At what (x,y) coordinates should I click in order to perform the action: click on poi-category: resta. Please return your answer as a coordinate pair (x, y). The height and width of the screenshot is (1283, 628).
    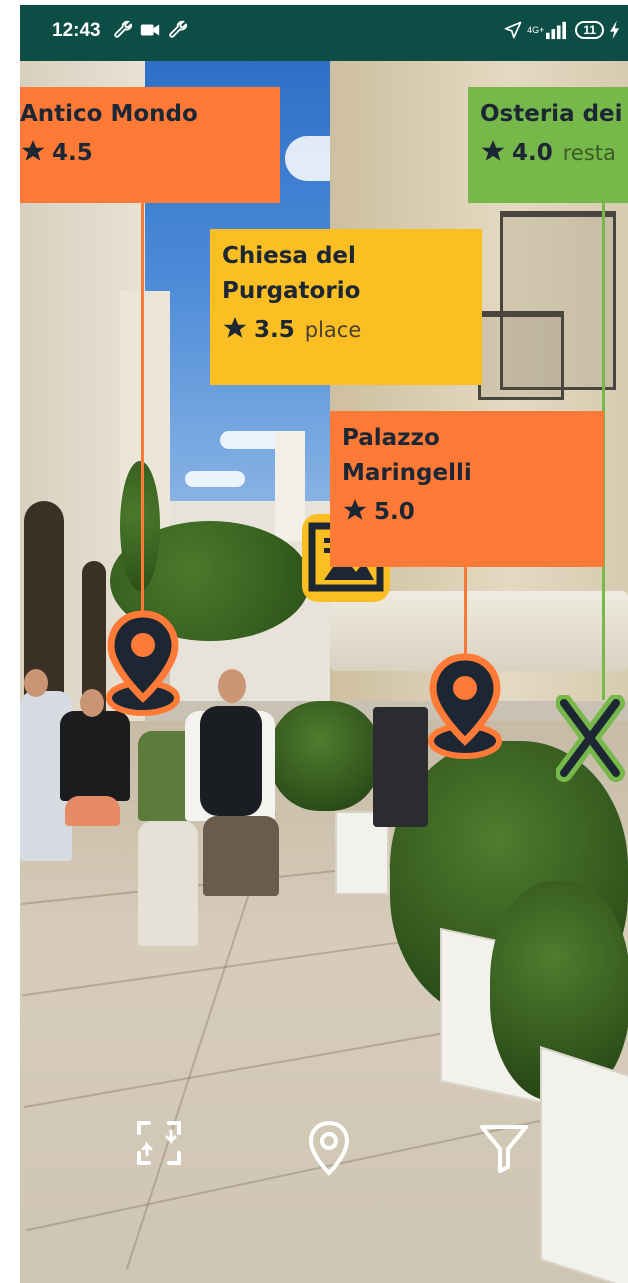
    Looking at the image, I should click on (589, 153).